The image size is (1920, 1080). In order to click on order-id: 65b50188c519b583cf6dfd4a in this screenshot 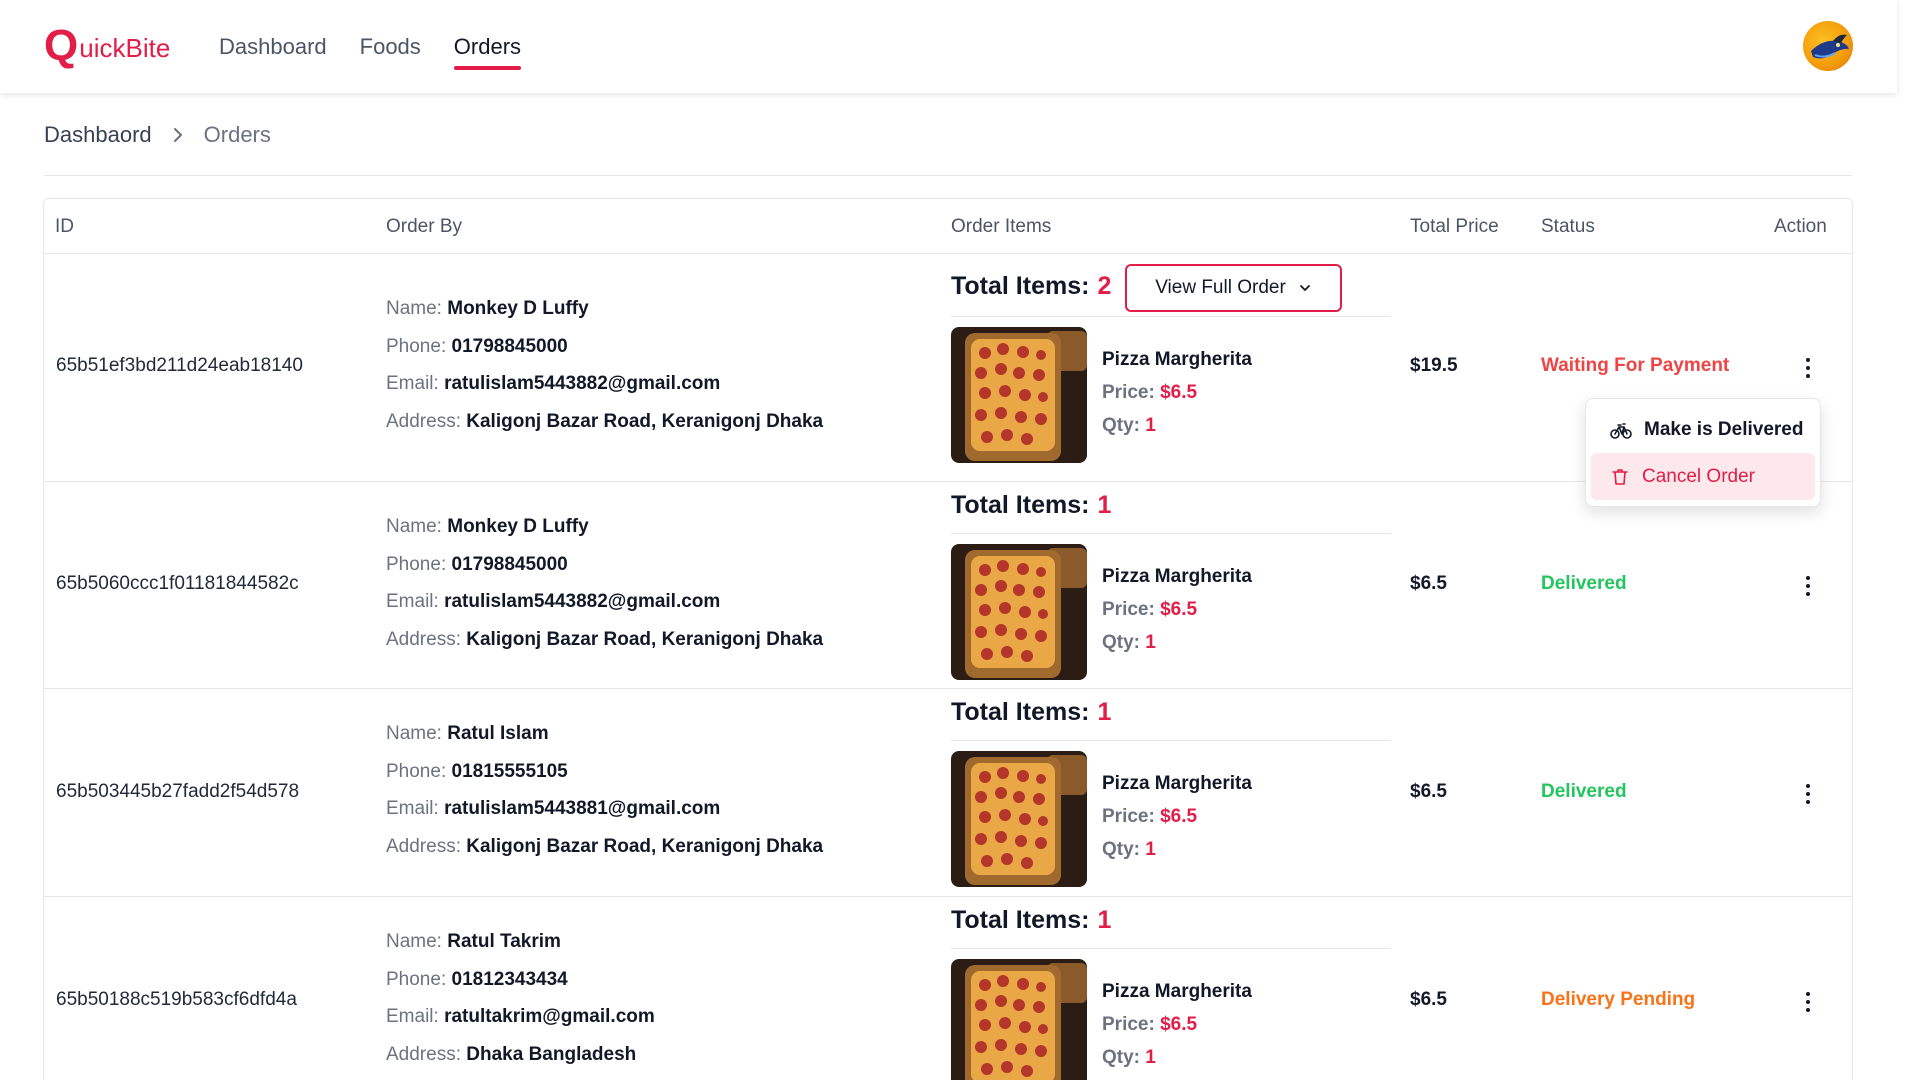, I will do `click(176, 999)`.